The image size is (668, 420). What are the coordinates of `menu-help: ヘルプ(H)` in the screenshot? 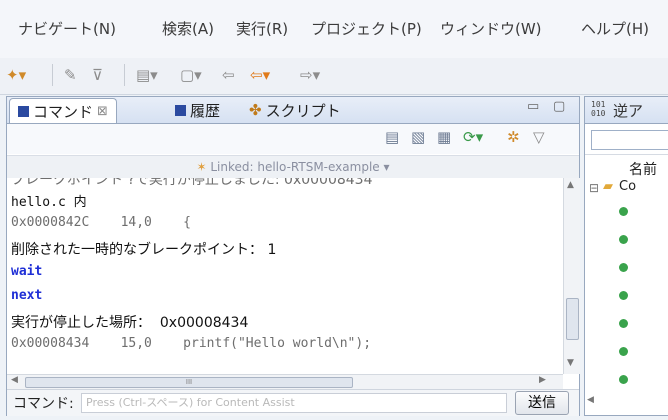 It's located at (615, 28).